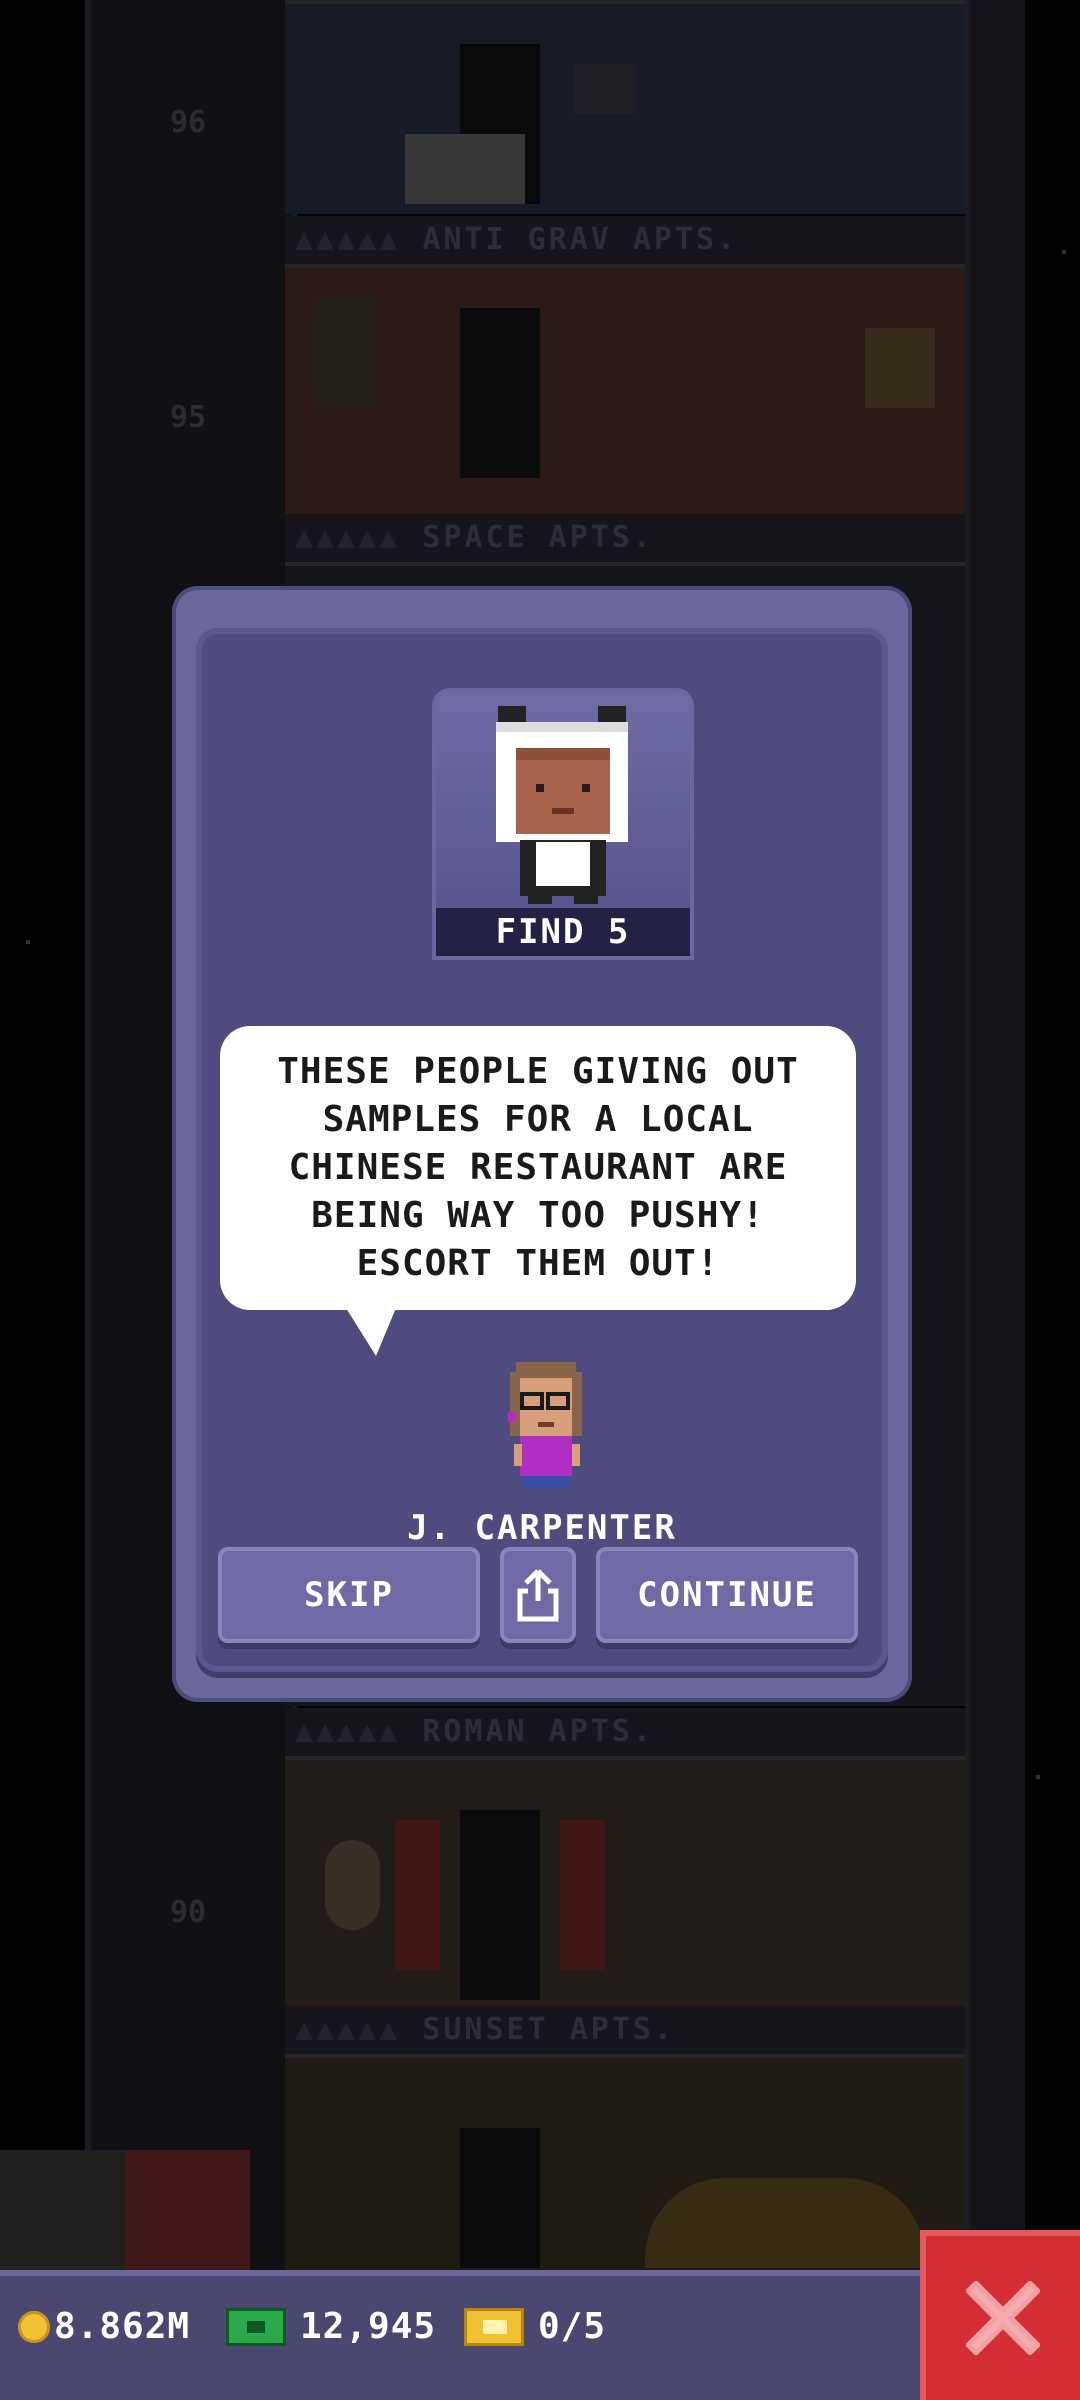 The width and height of the screenshot is (1080, 2400). What do you see at coordinates (562, 805) in the screenshot?
I see `panda-costume-character-icon` at bounding box center [562, 805].